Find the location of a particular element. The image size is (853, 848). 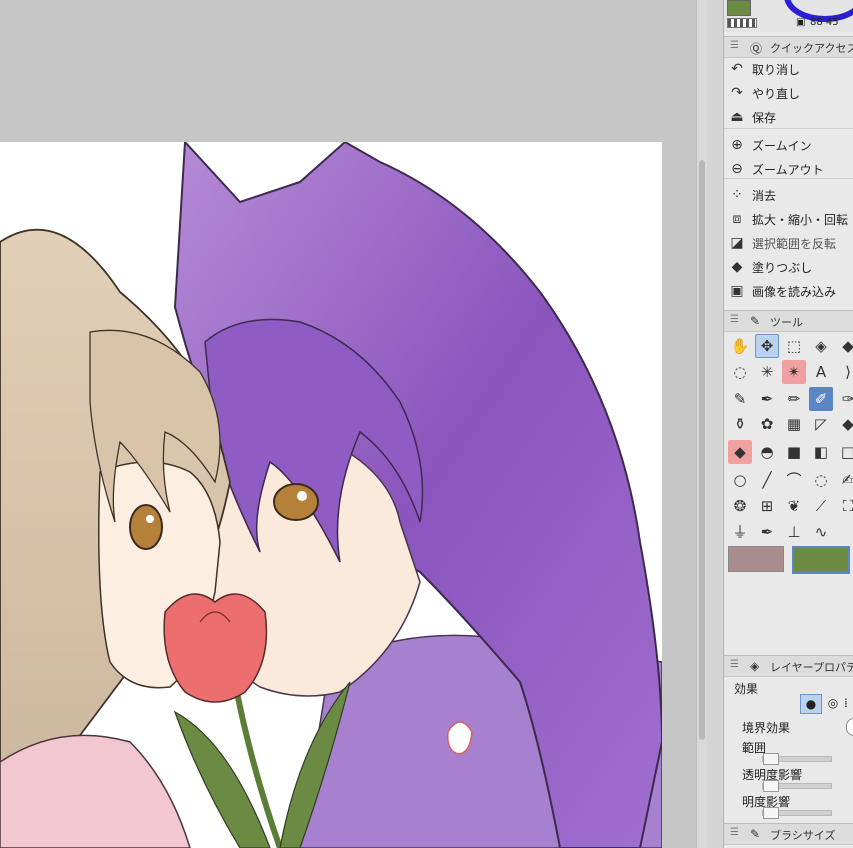

quick-access-item-label: 消去 is located at coordinates (764, 196).